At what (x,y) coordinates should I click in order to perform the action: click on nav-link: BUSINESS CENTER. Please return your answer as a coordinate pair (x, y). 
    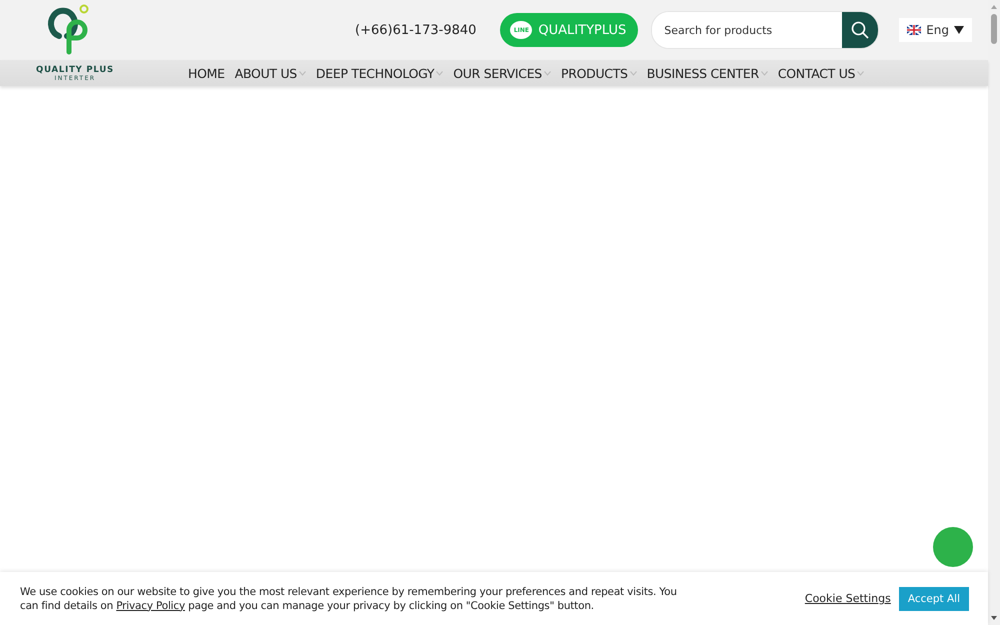
    Looking at the image, I should click on (707, 73).